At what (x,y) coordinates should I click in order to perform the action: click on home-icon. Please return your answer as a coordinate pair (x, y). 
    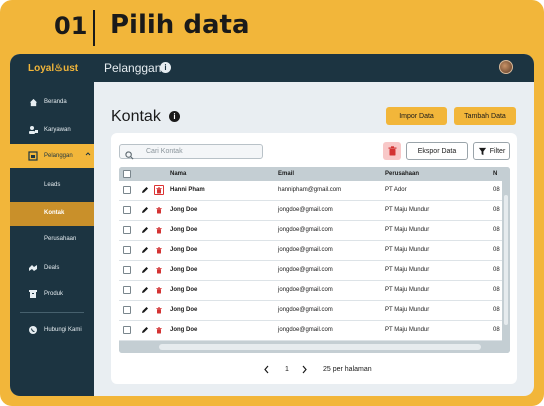
    Looking at the image, I should click on (33, 102).